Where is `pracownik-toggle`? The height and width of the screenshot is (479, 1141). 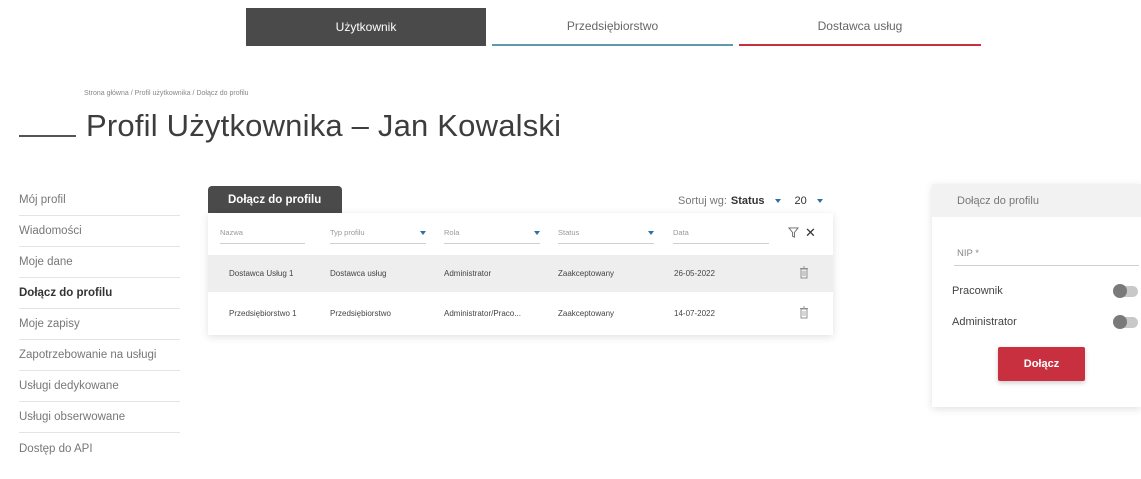
pracownik-toggle is located at coordinates (1125, 290).